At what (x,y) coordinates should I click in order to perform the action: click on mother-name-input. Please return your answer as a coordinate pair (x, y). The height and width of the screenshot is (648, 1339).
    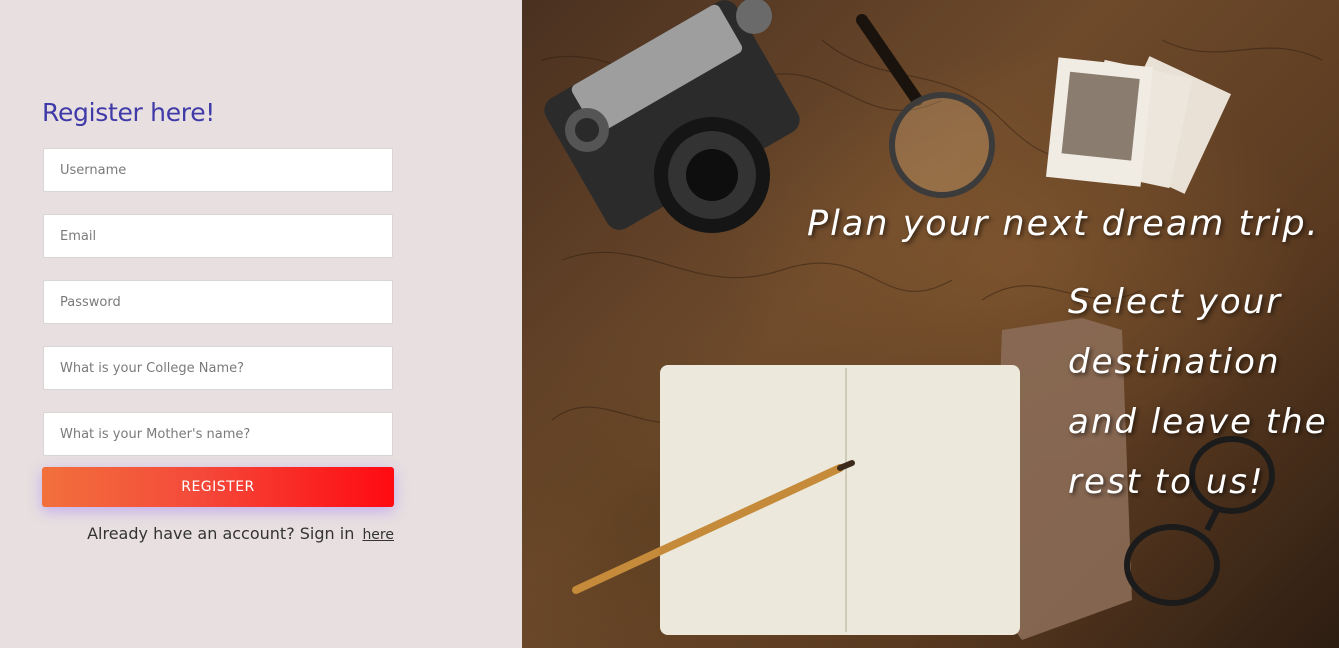
    Looking at the image, I should click on (218, 434).